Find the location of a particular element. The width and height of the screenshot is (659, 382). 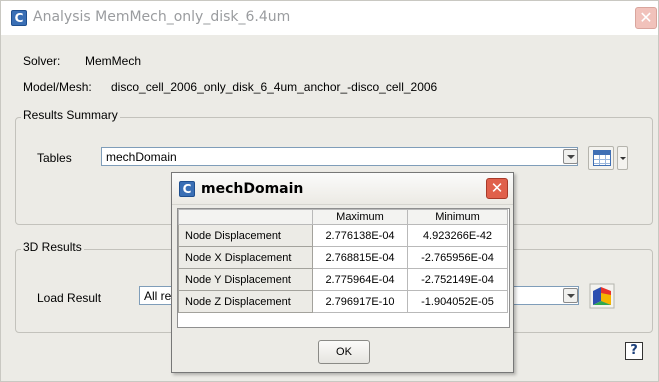

load-result-label: Load Result is located at coordinates (69, 298).